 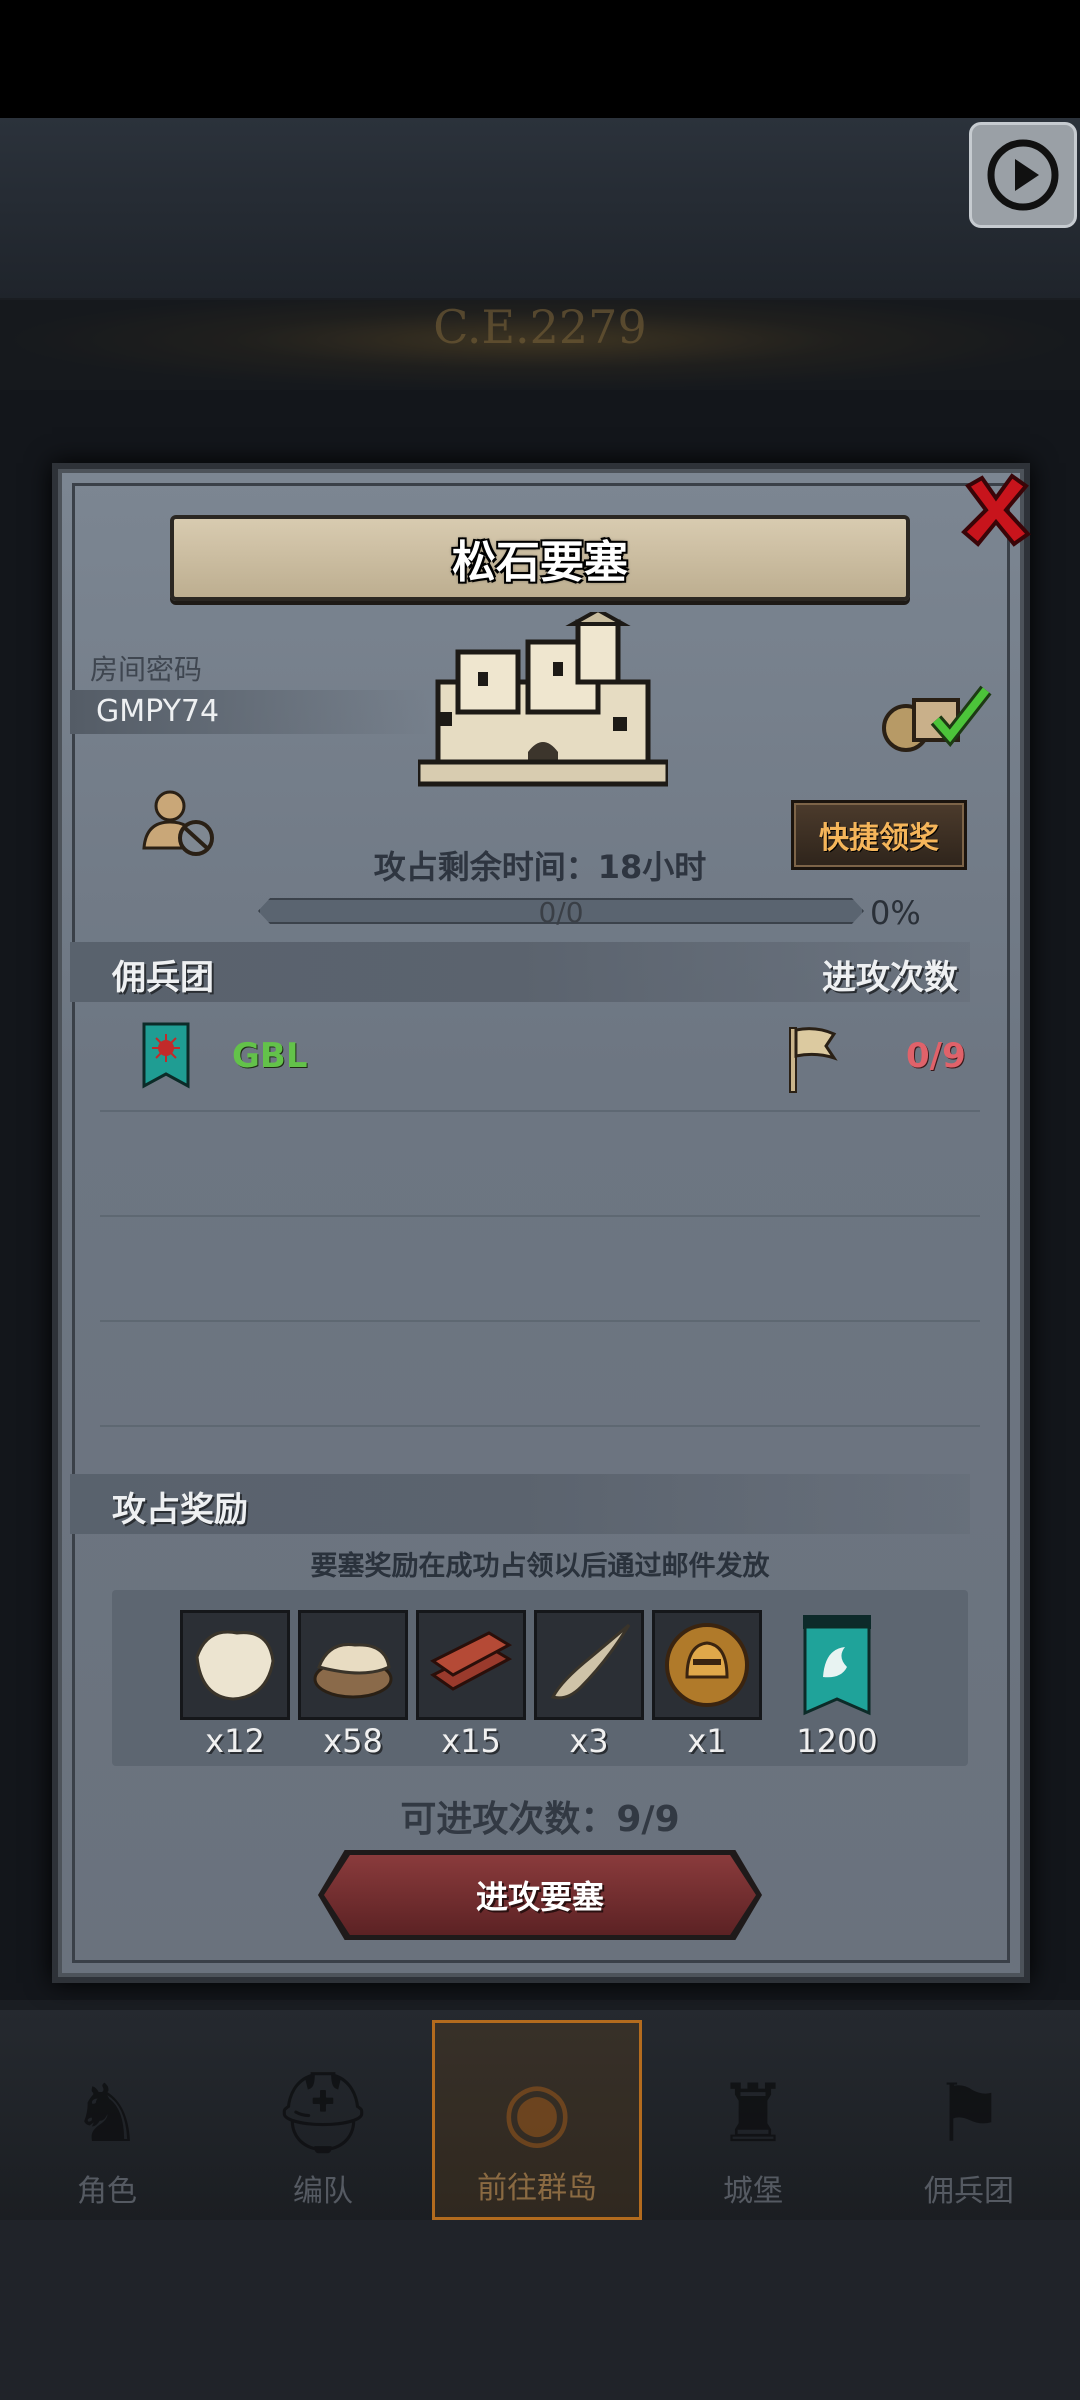 I want to click on reward-qty: x3, so click(x=589, y=1741).